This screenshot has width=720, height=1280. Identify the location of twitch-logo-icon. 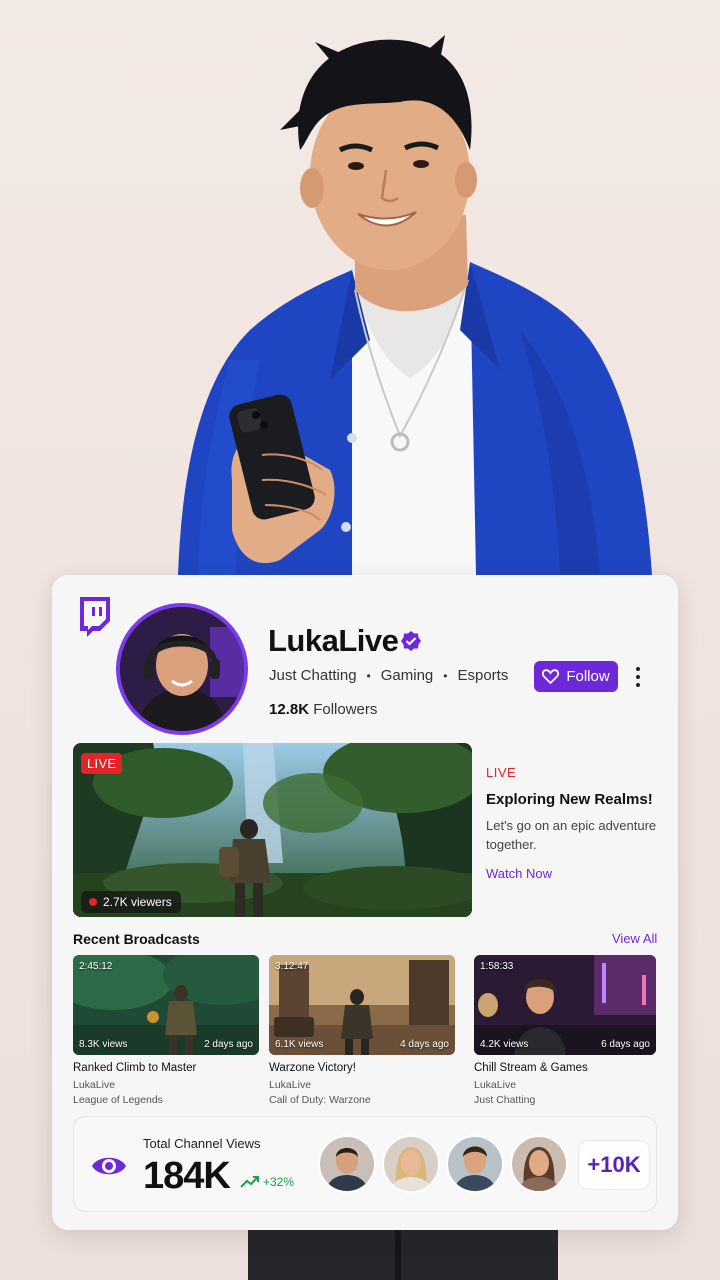
(95, 616).